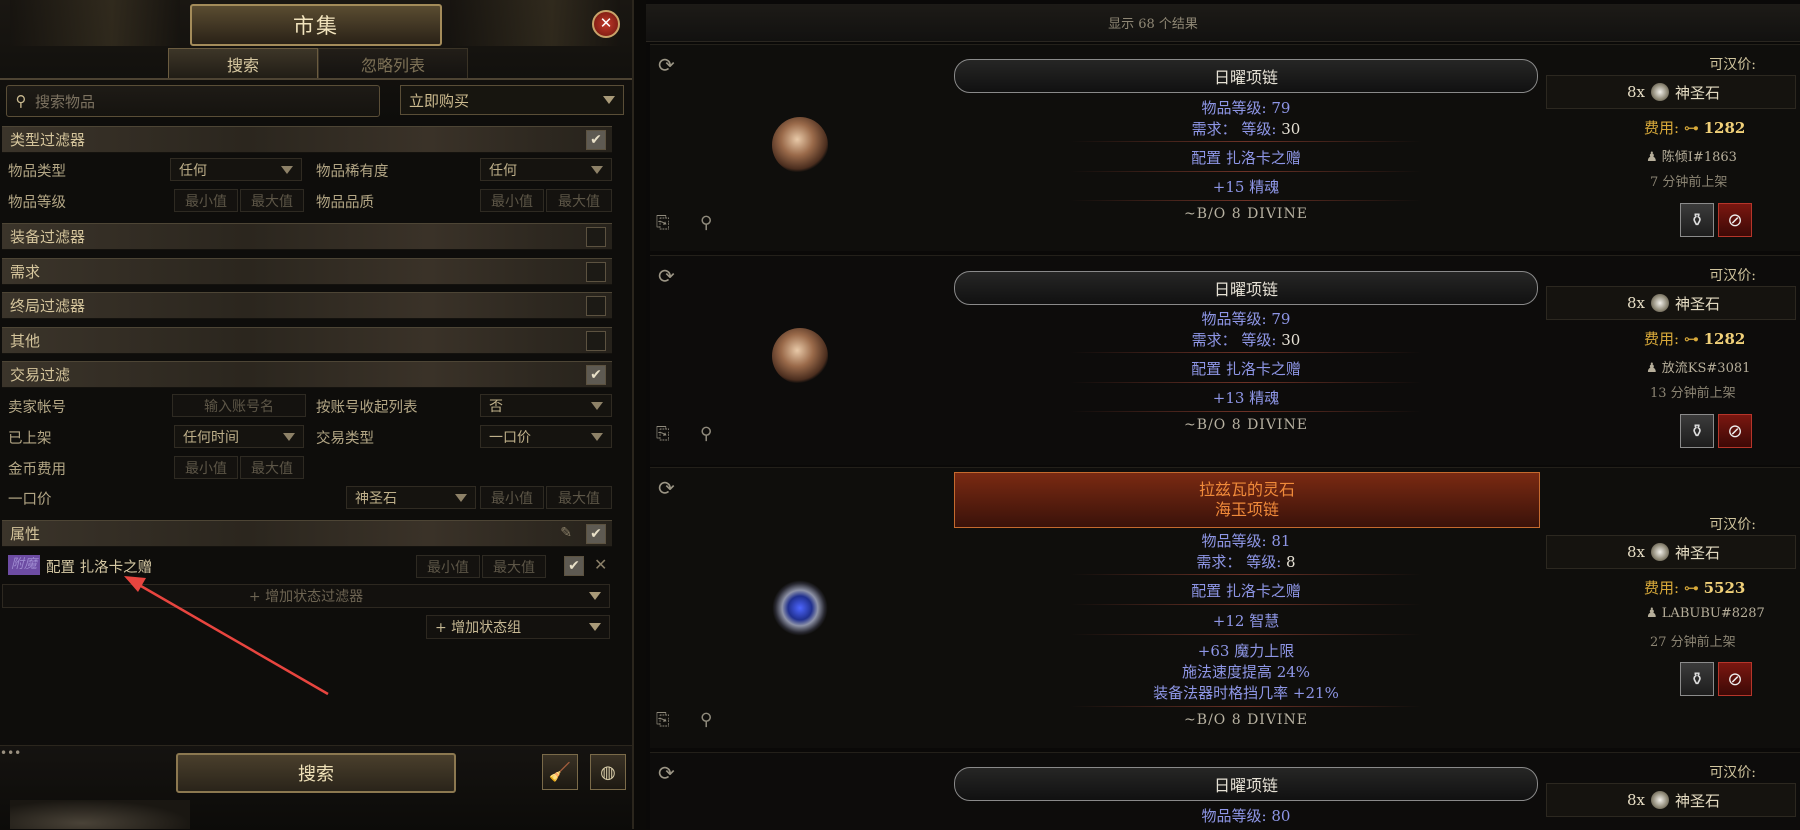 The height and width of the screenshot is (830, 1800). Describe the element at coordinates (1246, 651) in the screenshot. I see `item-mod: +63 魔力上限` at that location.